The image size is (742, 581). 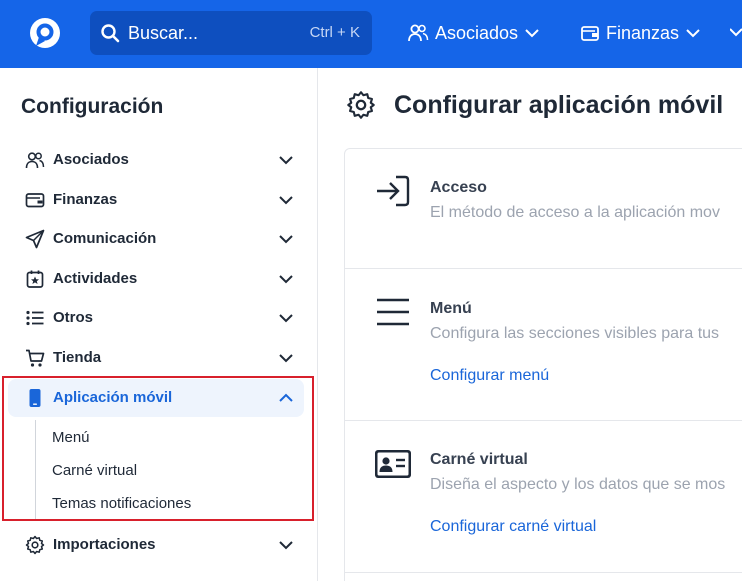 I want to click on topnav-asociados: Asociados, so click(x=473, y=33).